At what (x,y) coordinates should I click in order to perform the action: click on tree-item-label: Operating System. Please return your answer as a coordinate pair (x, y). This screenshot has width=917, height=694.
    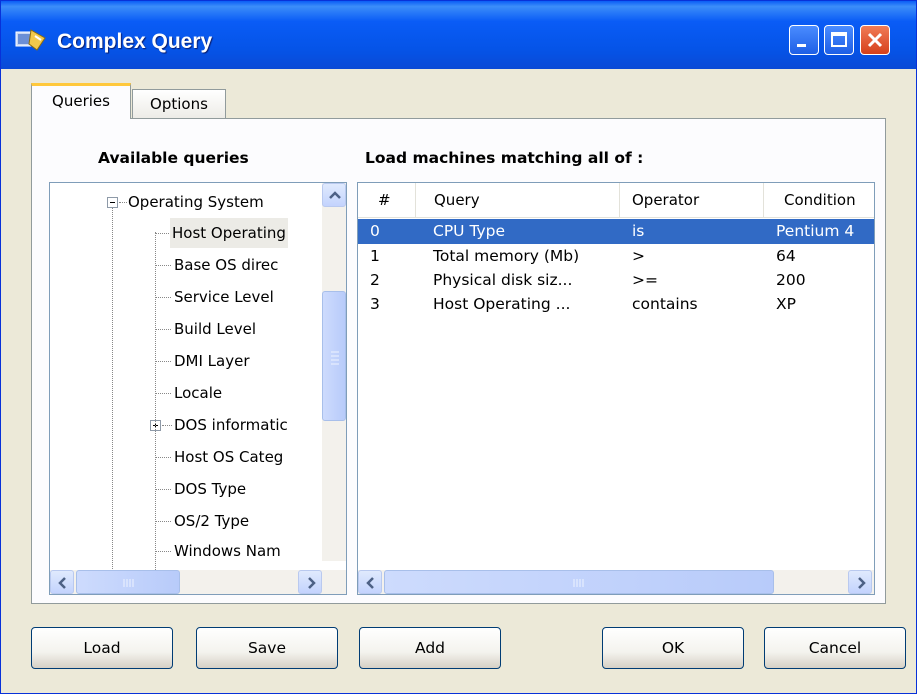
    Looking at the image, I should click on (196, 202).